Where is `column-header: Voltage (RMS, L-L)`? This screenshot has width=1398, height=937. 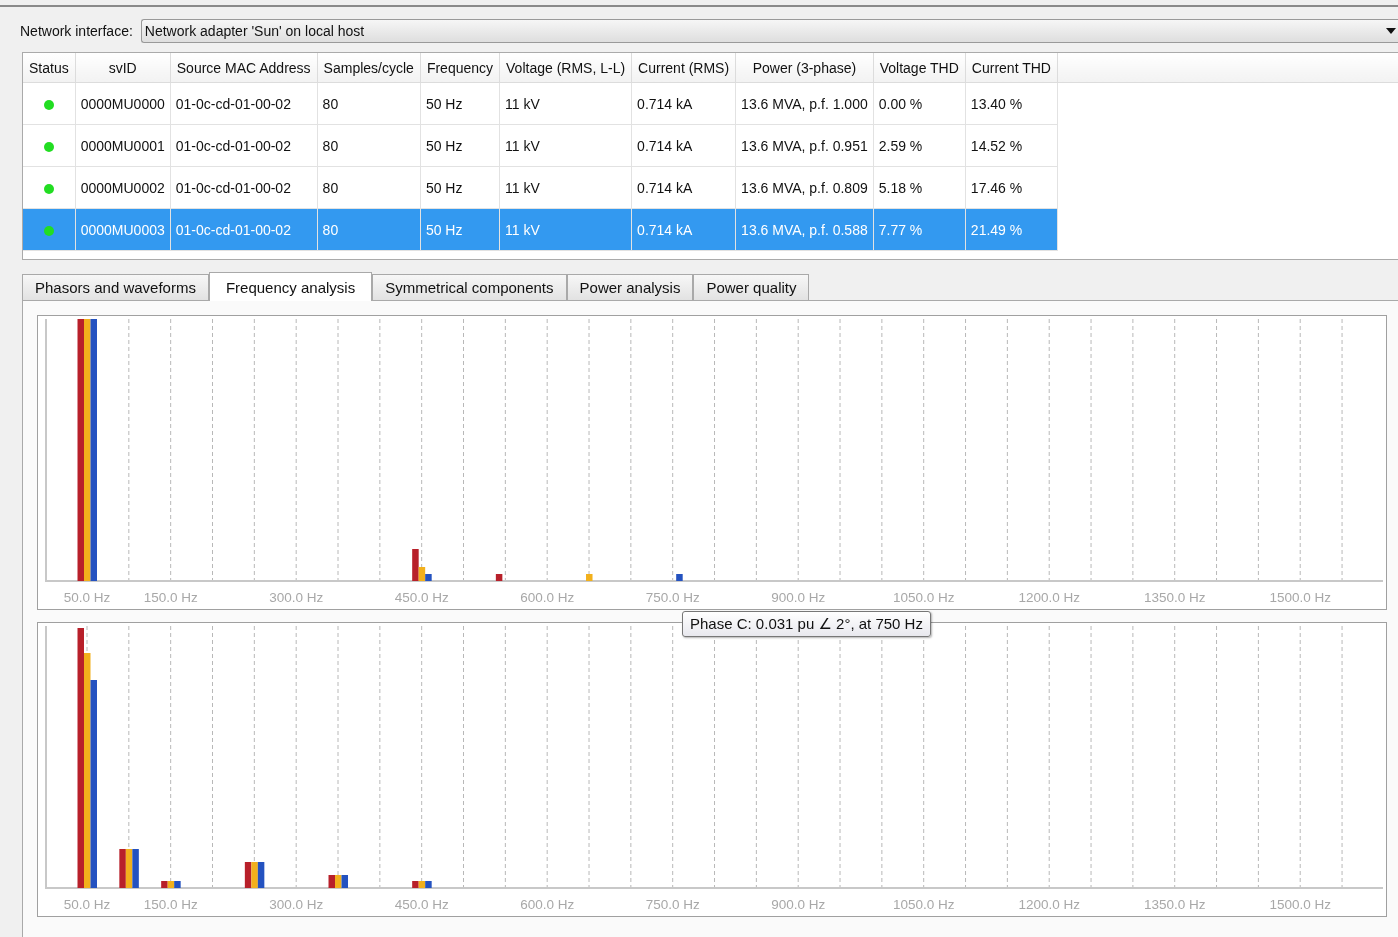
column-header: Voltage (RMS, L-L) is located at coordinates (565, 68).